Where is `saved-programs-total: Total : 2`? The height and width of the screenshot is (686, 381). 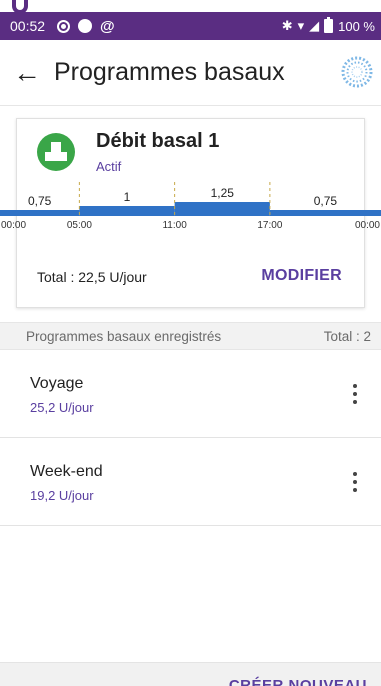
saved-programs-total: Total : 2 is located at coordinates (347, 336).